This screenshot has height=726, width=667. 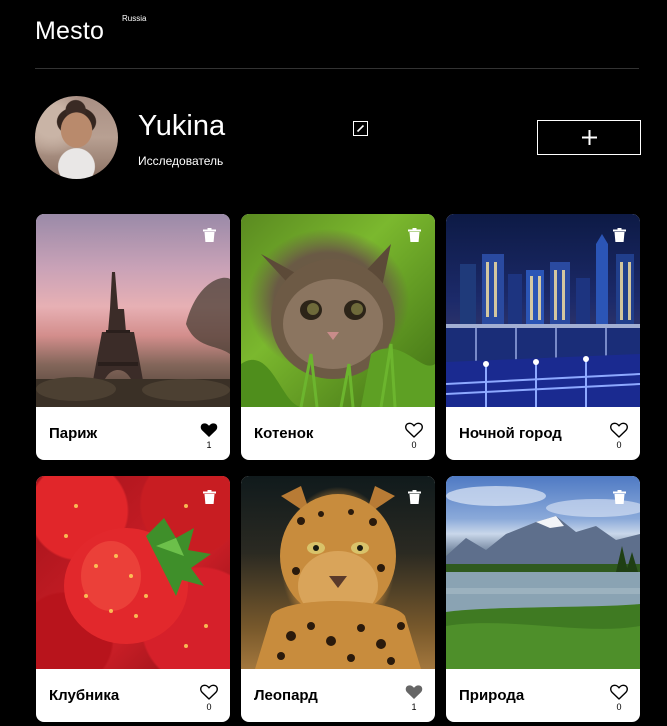 I want to click on edit-profile-button, so click(x=360, y=128).